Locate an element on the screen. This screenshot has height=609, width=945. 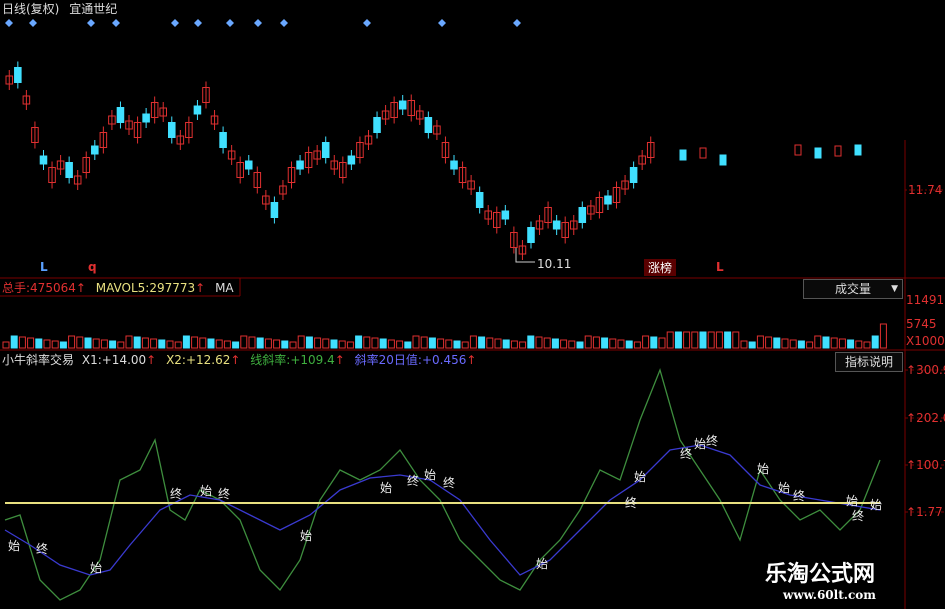
chevron-down-icon: ▼ is located at coordinates (894, 289).